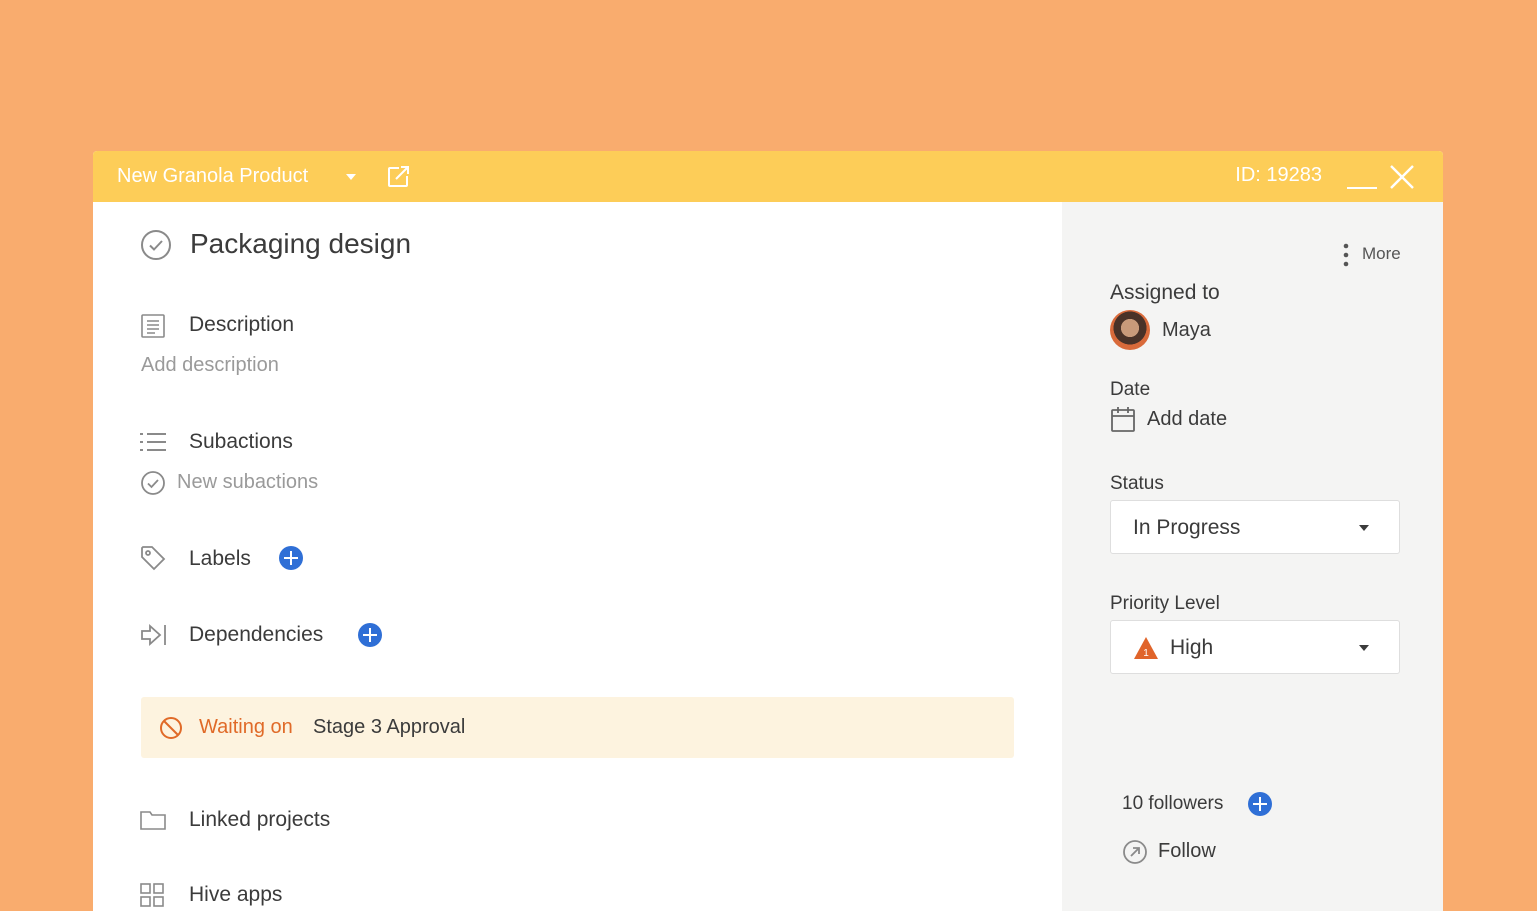 The image size is (1537, 911). Describe the element at coordinates (1362, 188) in the screenshot. I see `minimize-icon` at that location.